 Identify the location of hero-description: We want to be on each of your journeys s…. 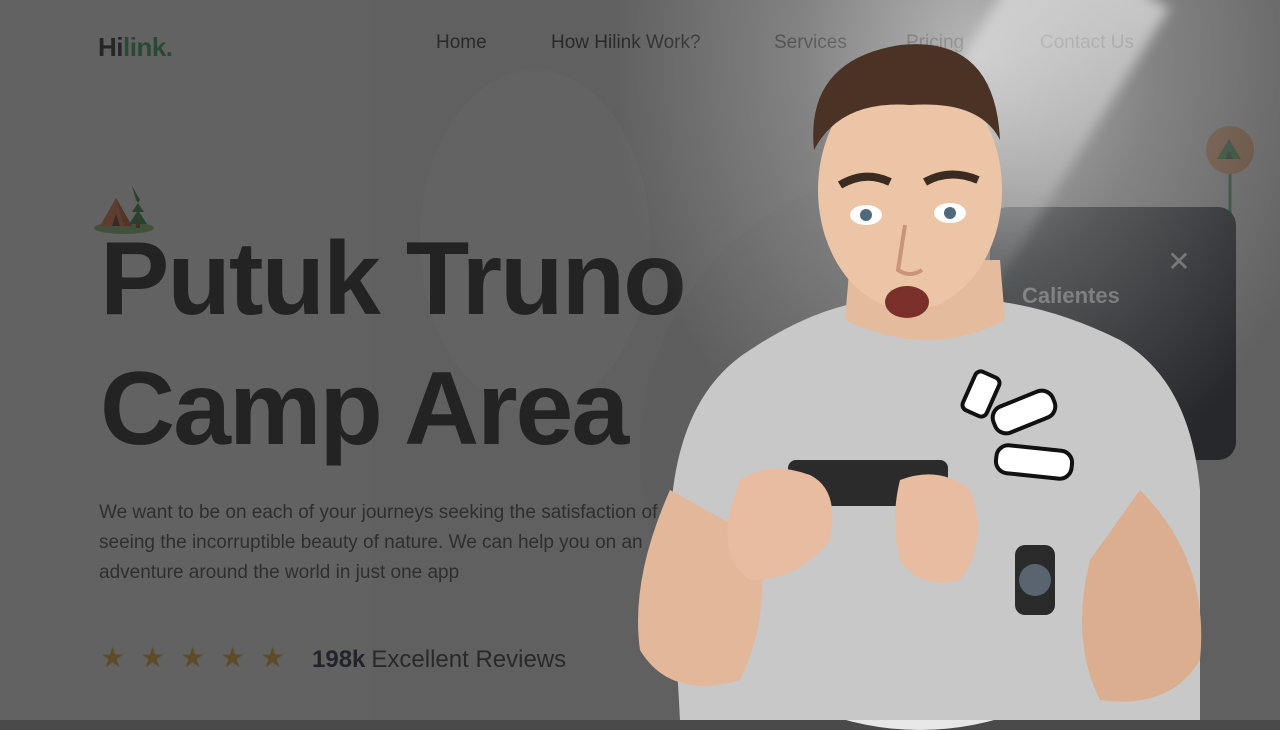
(378, 542).